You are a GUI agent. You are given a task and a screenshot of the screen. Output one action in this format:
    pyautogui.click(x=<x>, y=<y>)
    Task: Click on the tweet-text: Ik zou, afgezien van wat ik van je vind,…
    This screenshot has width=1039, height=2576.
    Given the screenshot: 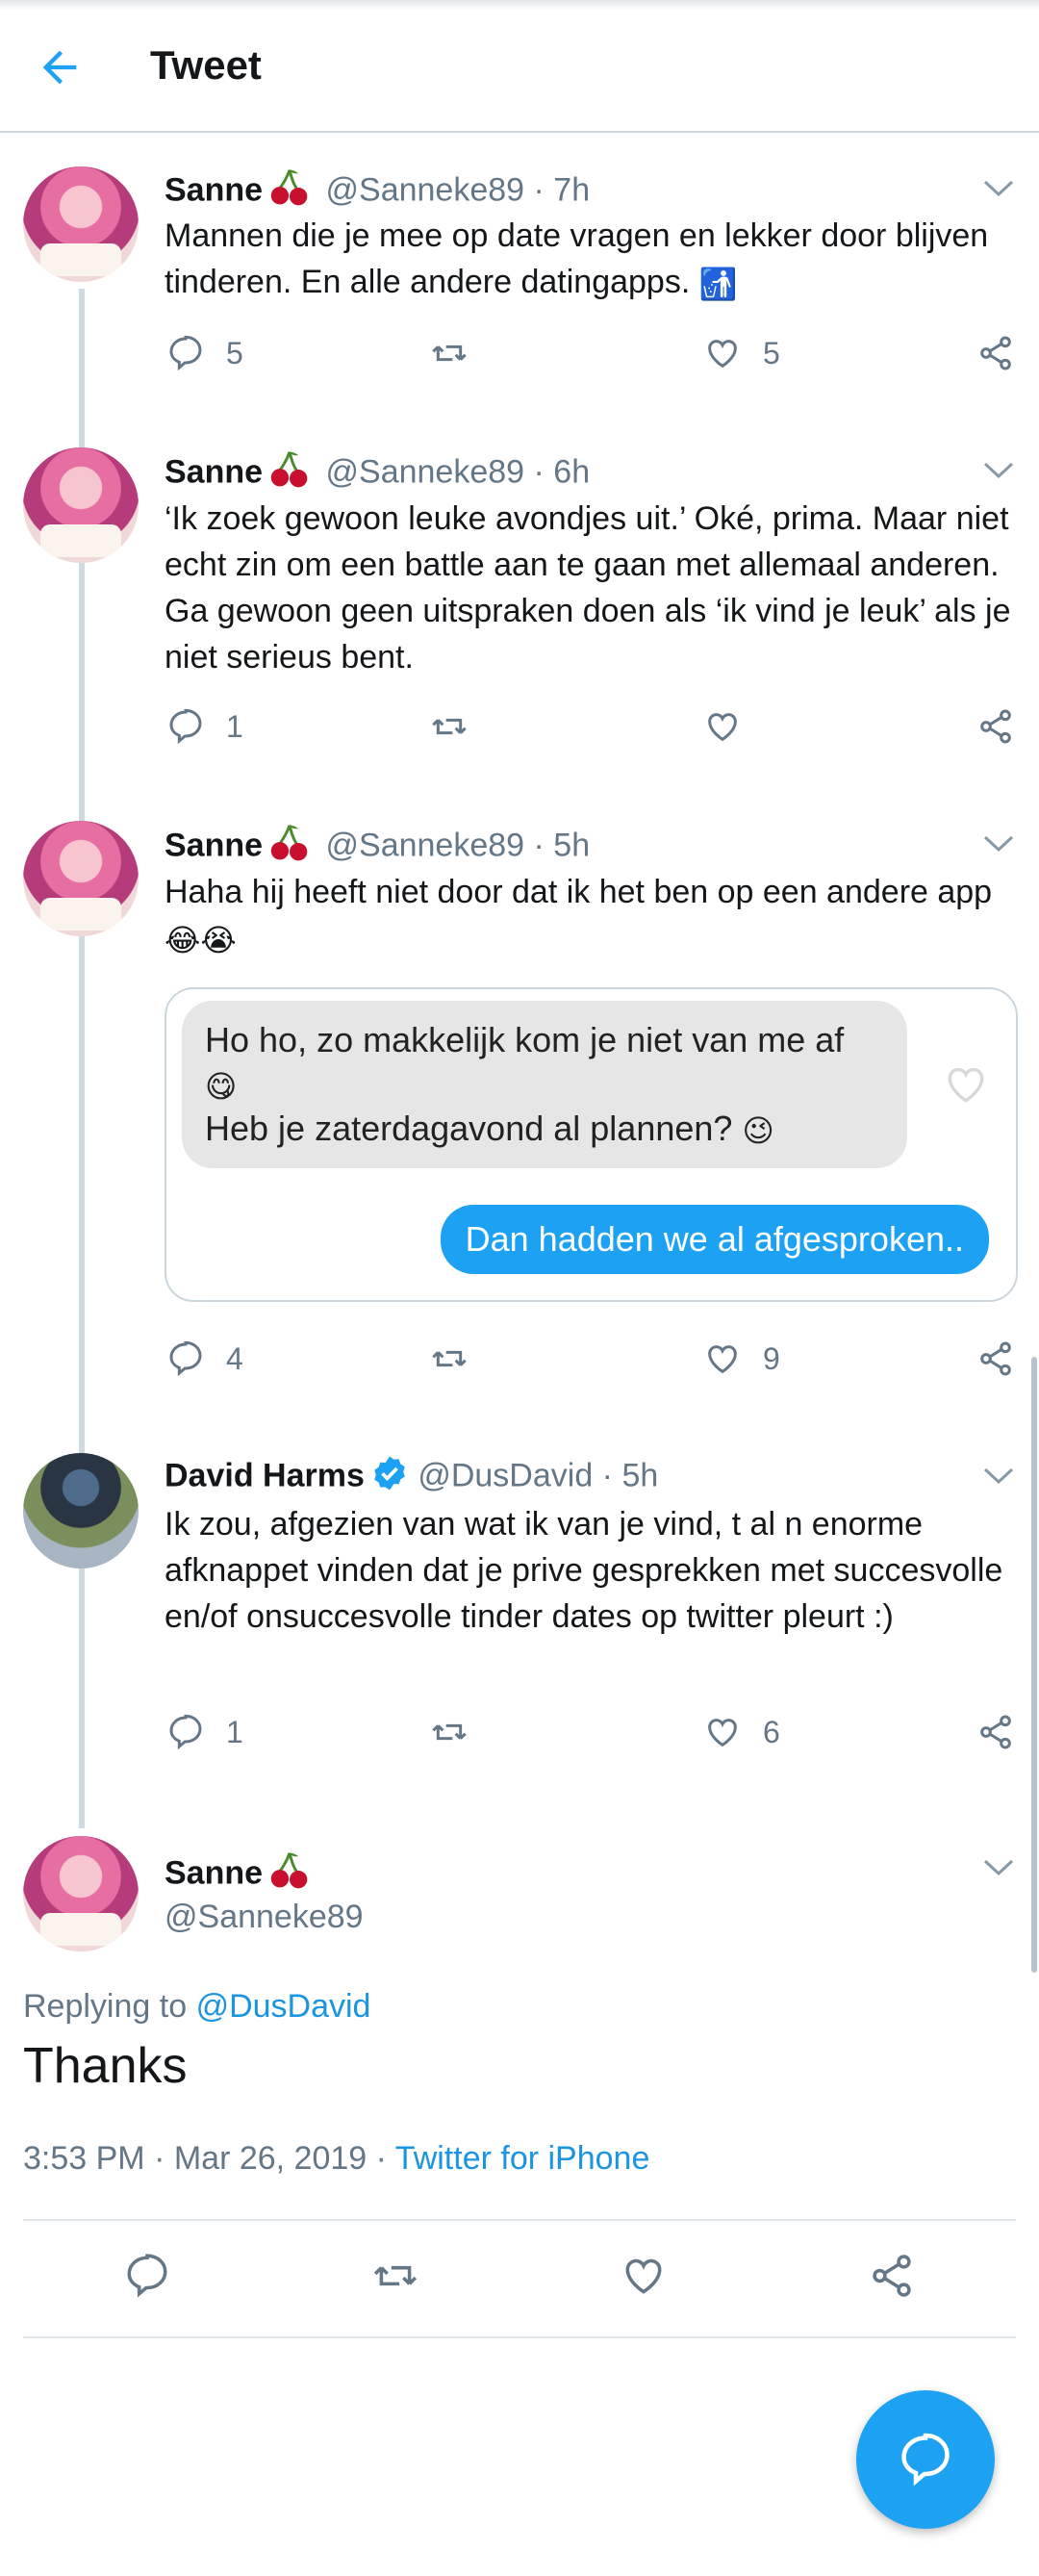 What is the action you would take?
    pyautogui.click(x=584, y=1570)
    